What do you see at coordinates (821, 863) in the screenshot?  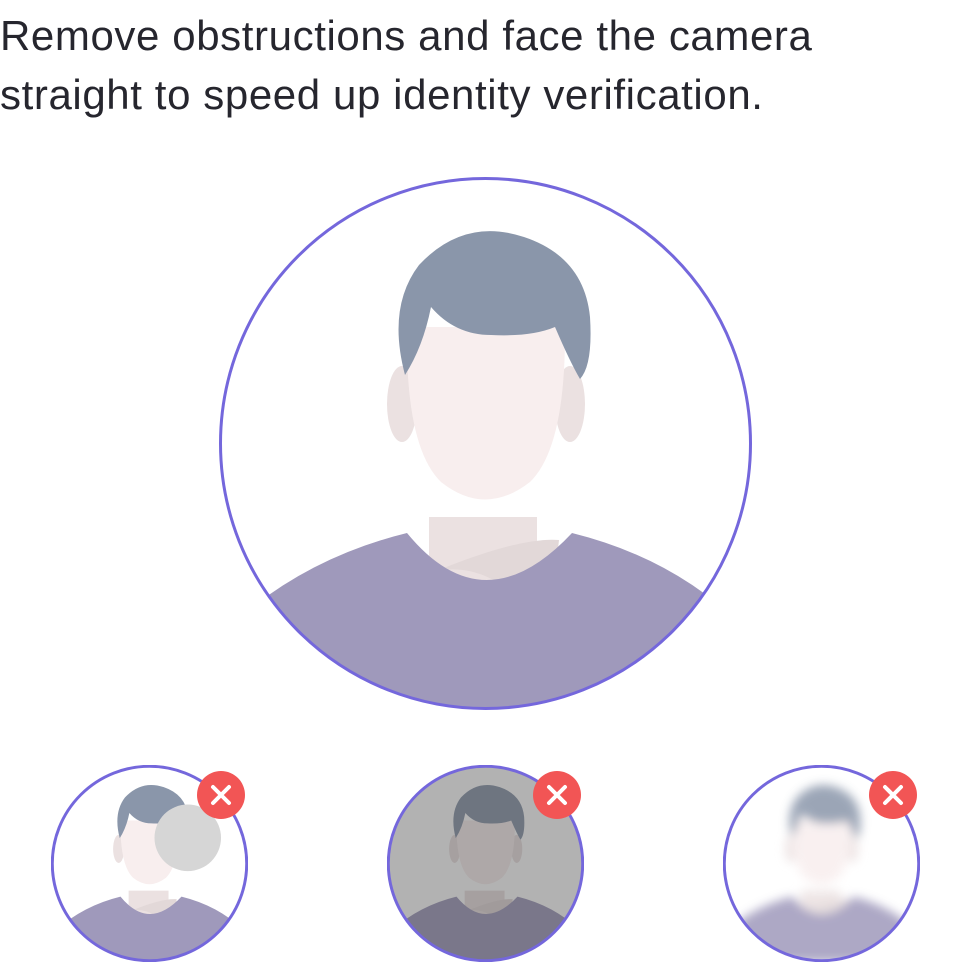 I see `example-blurry` at bounding box center [821, 863].